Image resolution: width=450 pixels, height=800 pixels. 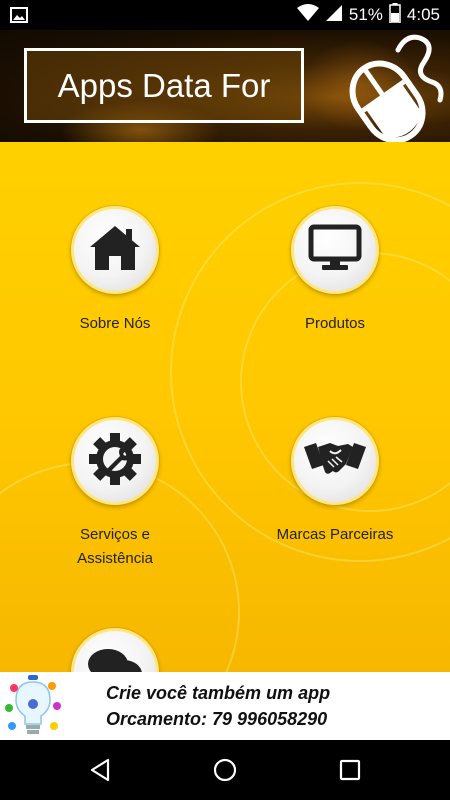 What do you see at coordinates (335, 323) in the screenshot?
I see `menu-label: Produtos` at bounding box center [335, 323].